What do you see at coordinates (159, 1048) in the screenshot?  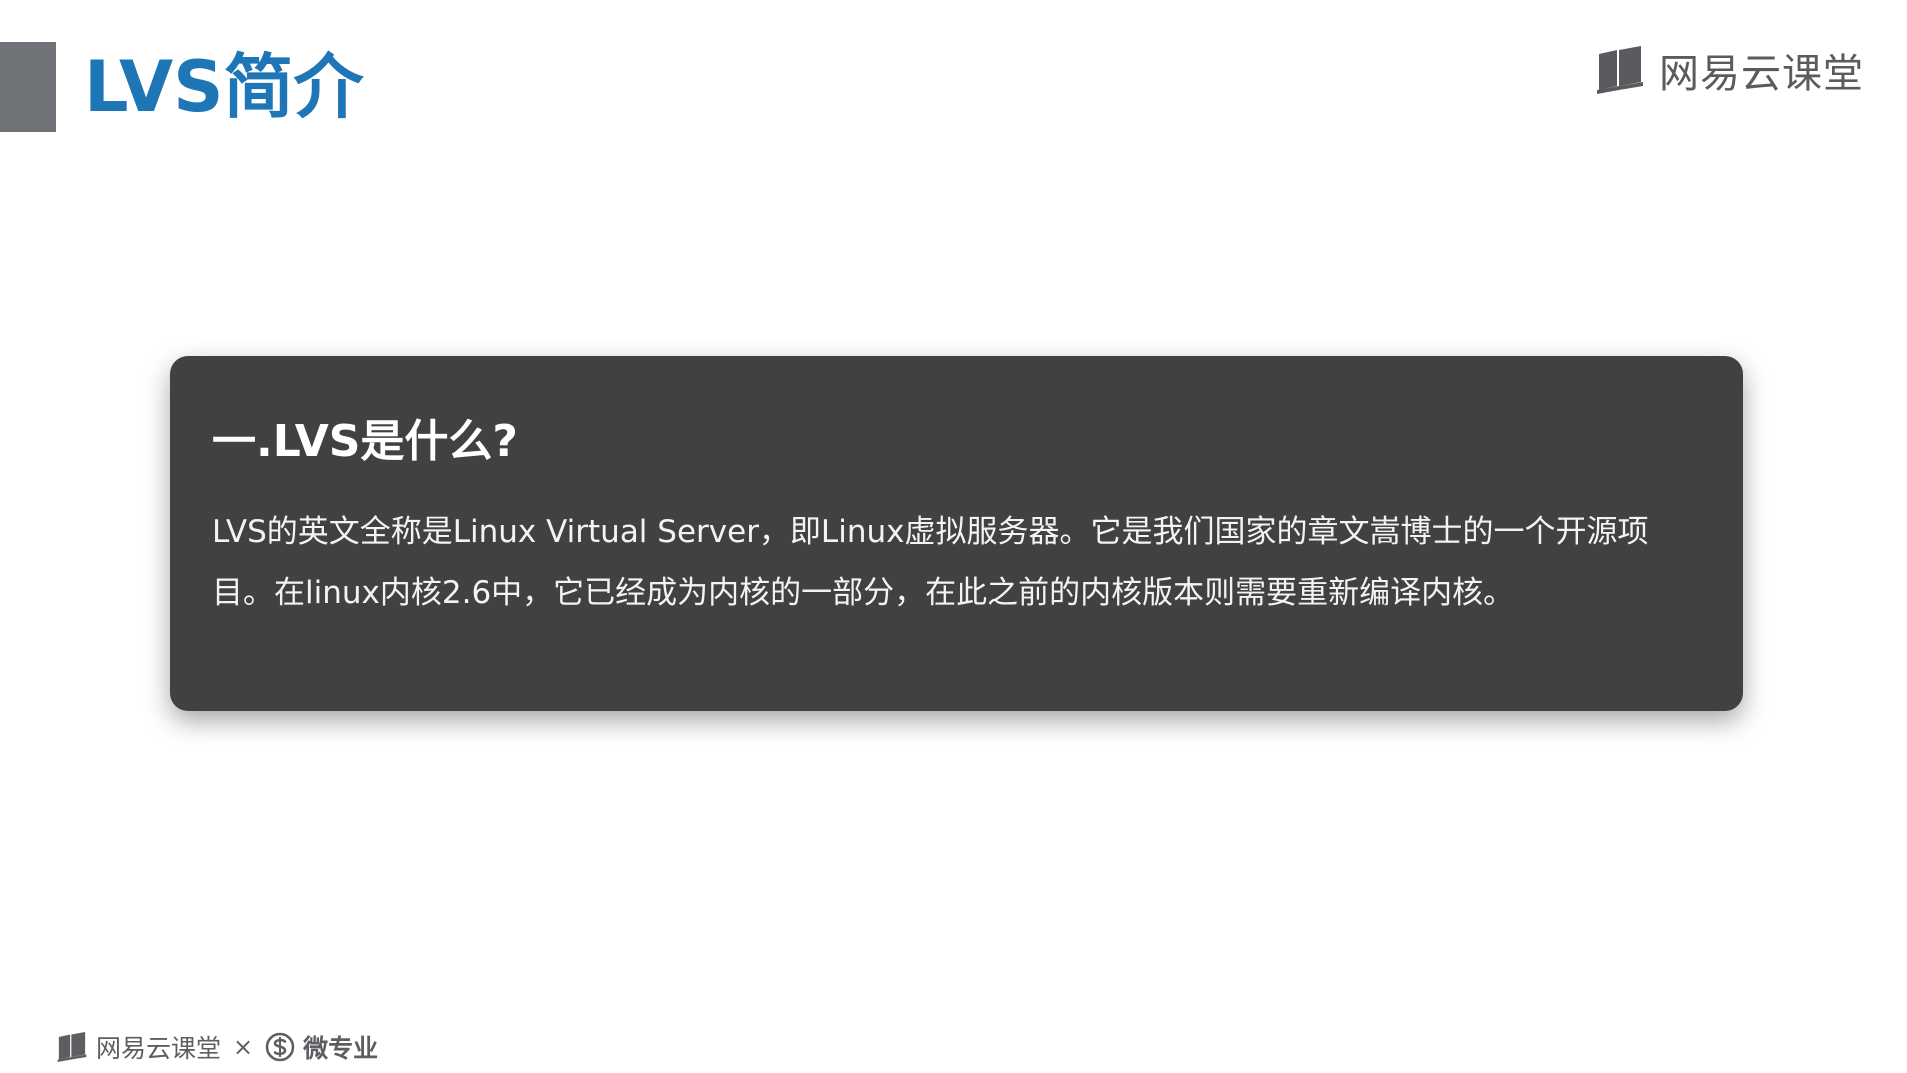 I see `footer-brand-name: 网易云课堂` at bounding box center [159, 1048].